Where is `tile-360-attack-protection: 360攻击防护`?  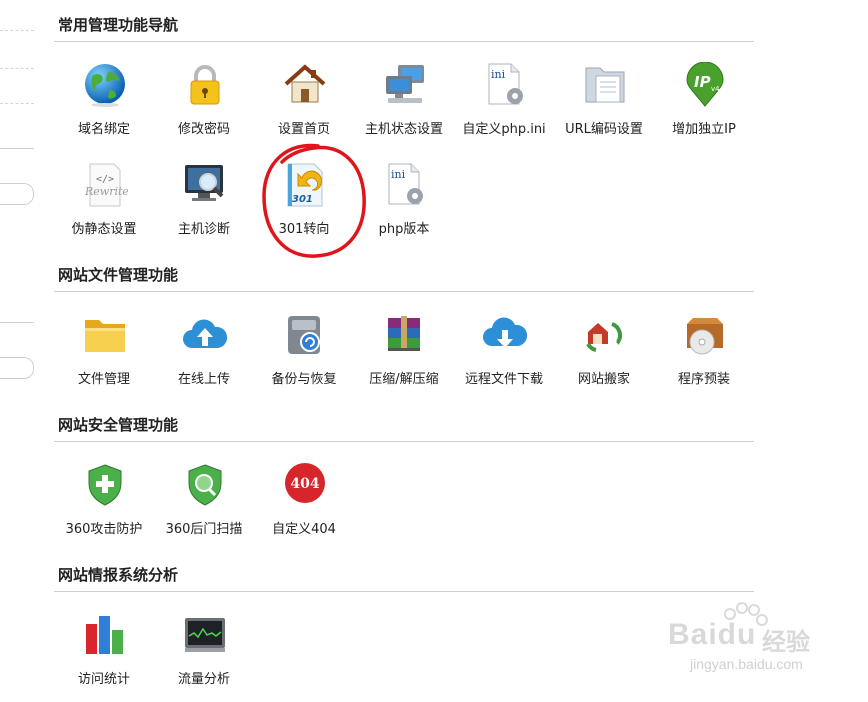 tile-360-attack-protection: 360攻击防护 is located at coordinates (104, 507).